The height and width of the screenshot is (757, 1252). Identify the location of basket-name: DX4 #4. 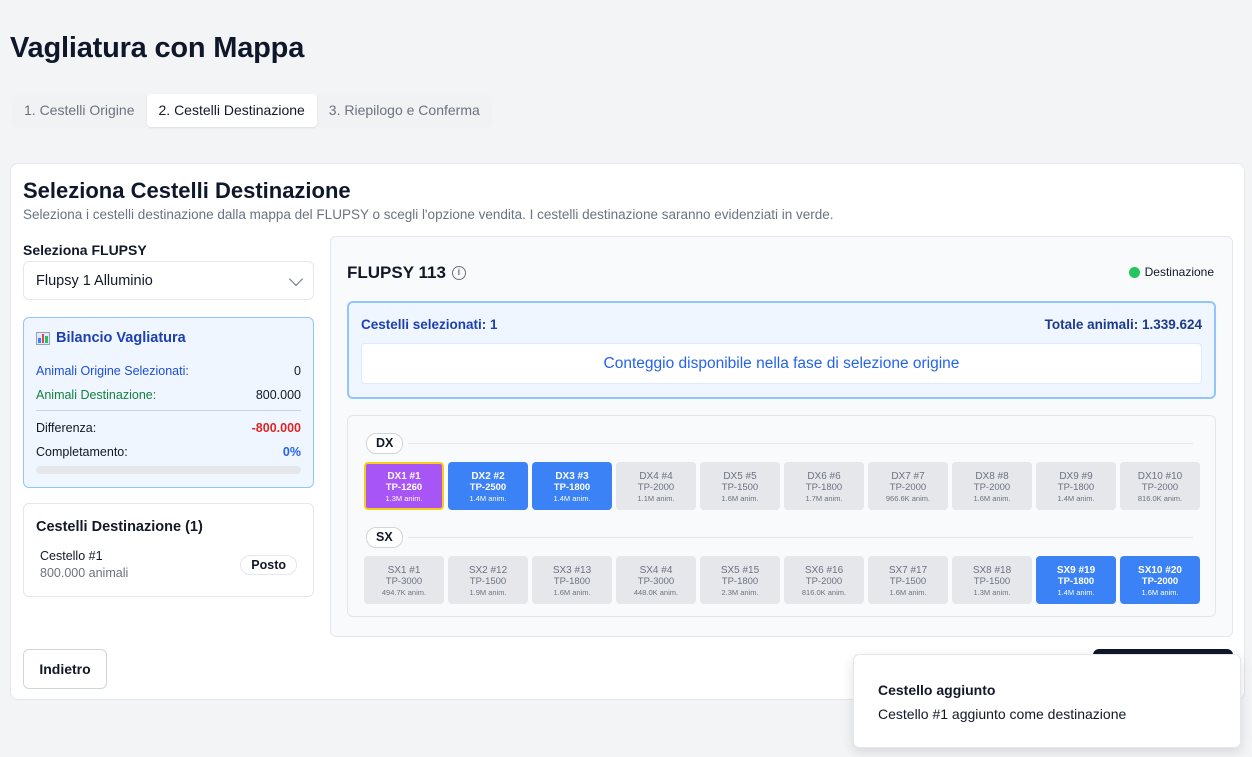
(656, 476).